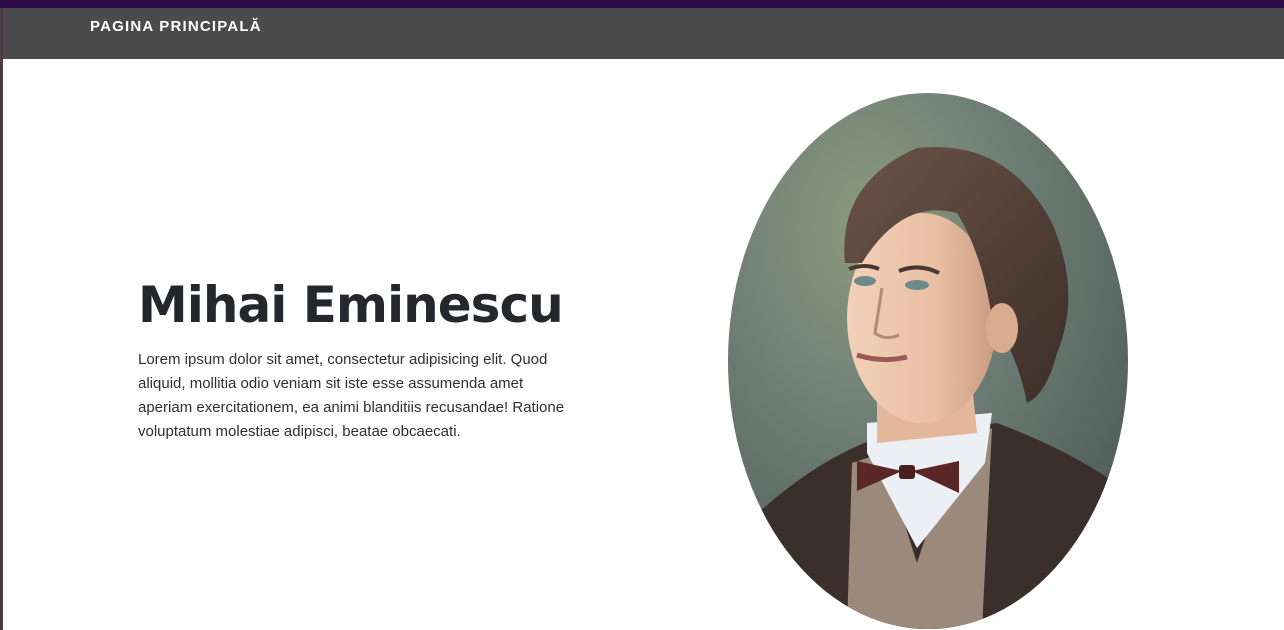 This screenshot has width=1284, height=630. Describe the element at coordinates (176, 26) in the screenshot. I see `nav-link-home: PAGINA PRINCIPALĂ` at that location.